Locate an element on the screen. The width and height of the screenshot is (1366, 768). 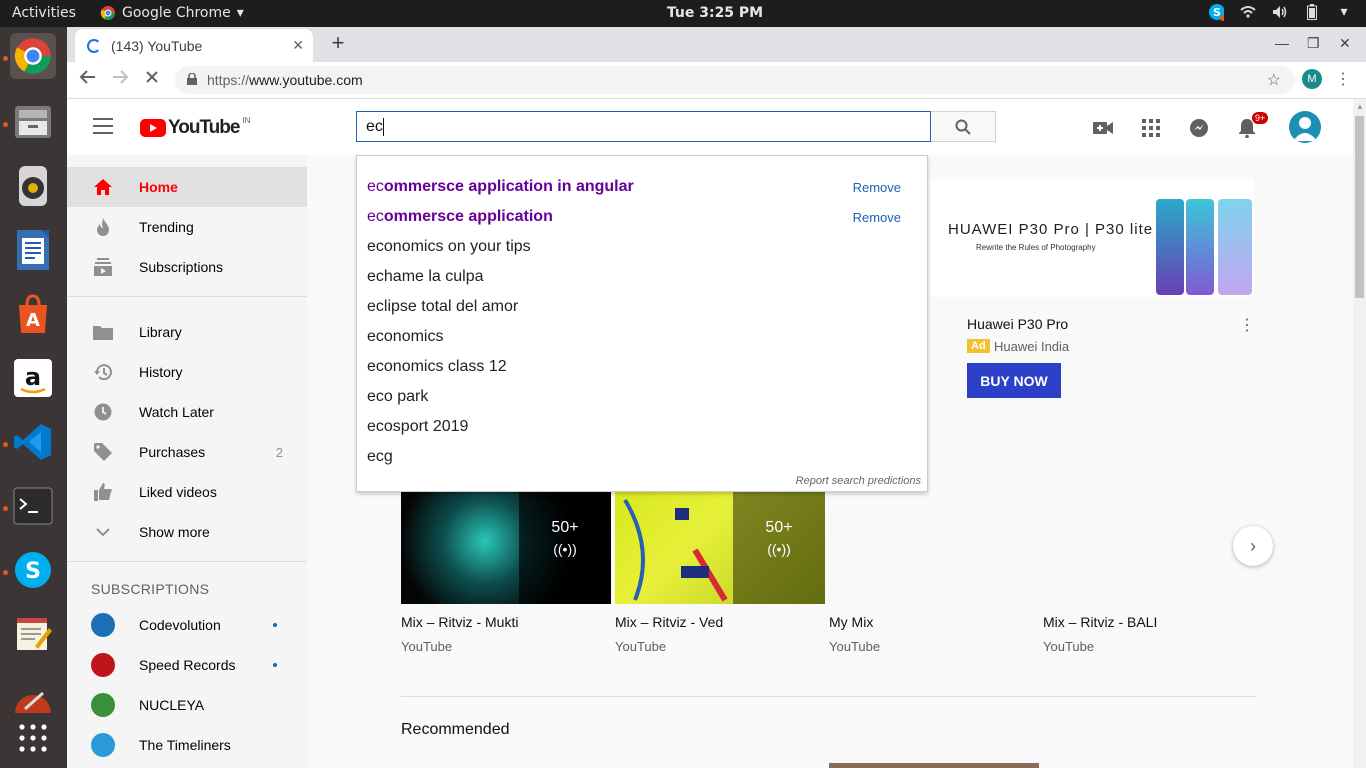
sidebar-item-show-more: Show more is located at coordinates (187, 532).